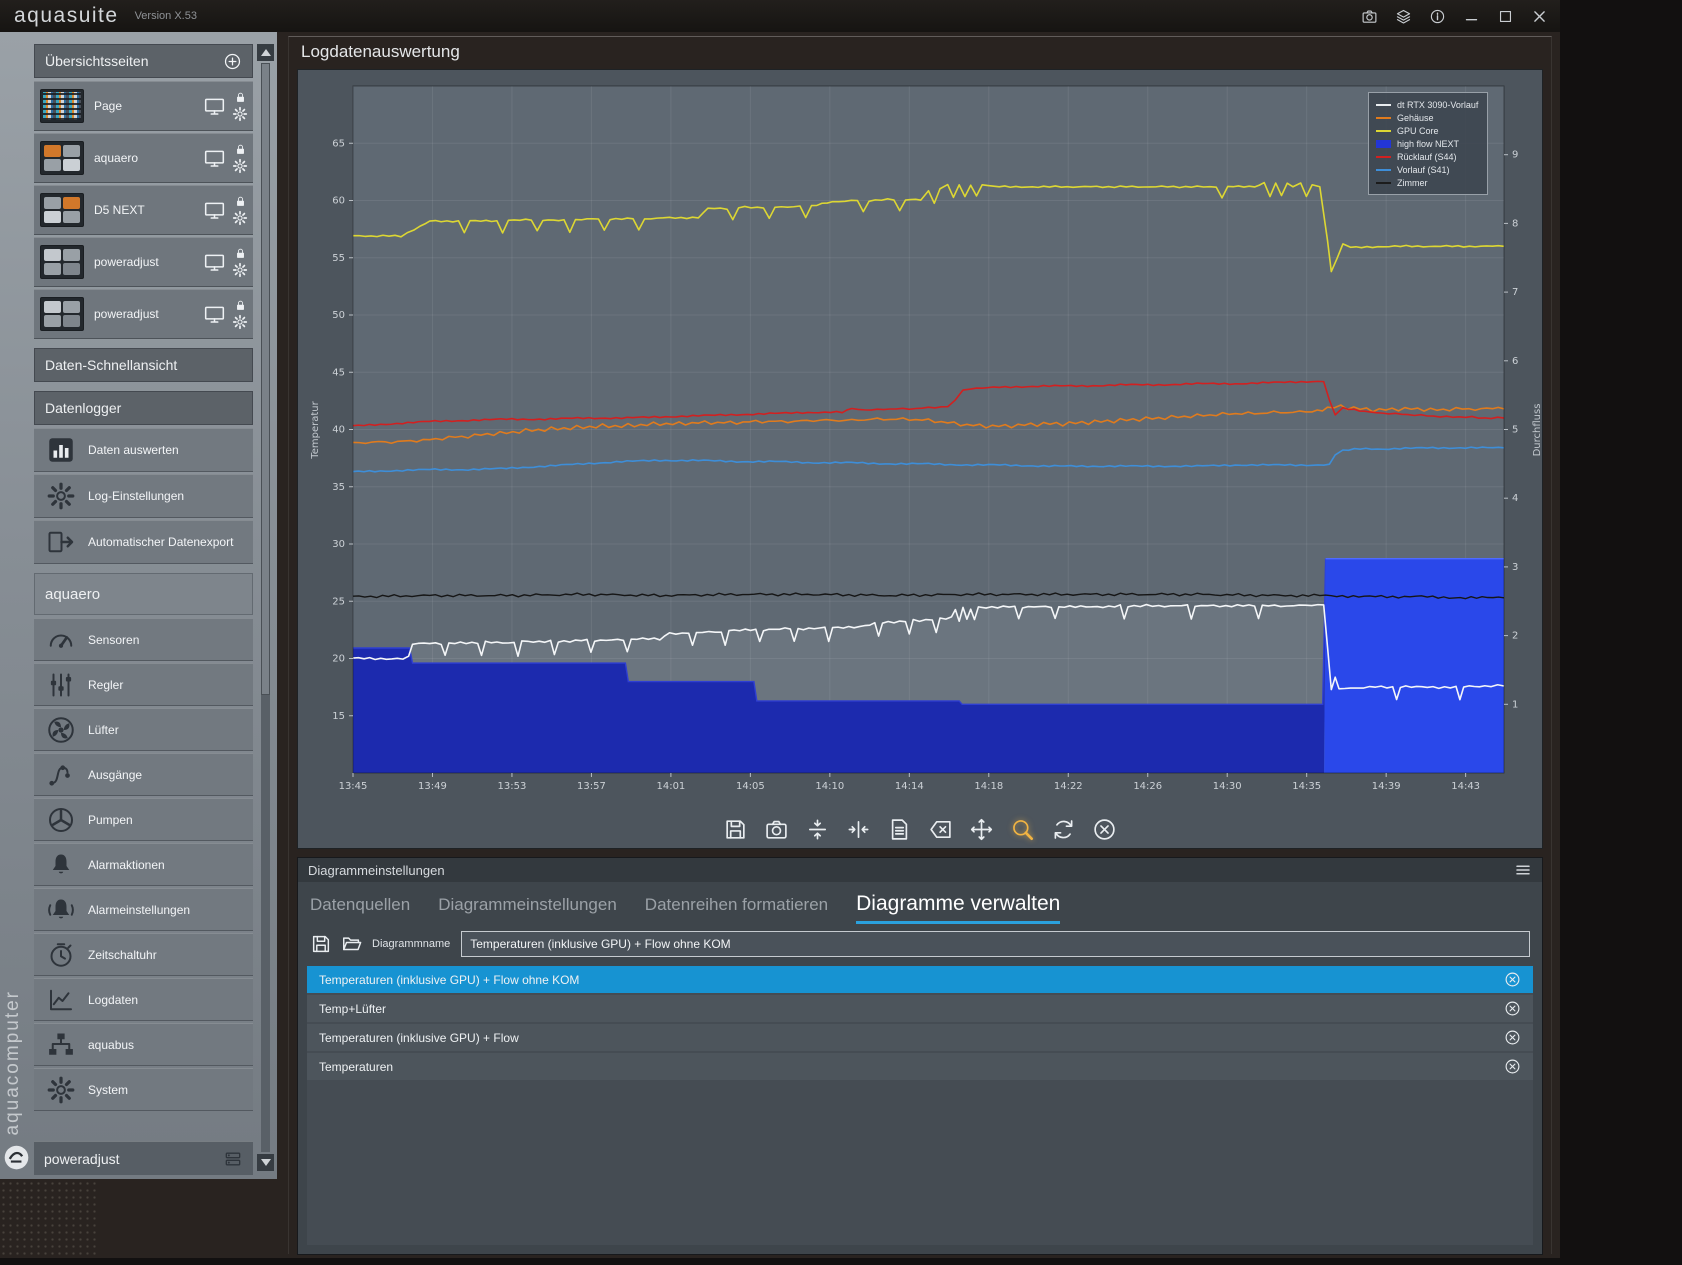  Describe the element at coordinates (411, 944) in the screenshot. I see `diagram-name-label: Diagrammname` at that location.